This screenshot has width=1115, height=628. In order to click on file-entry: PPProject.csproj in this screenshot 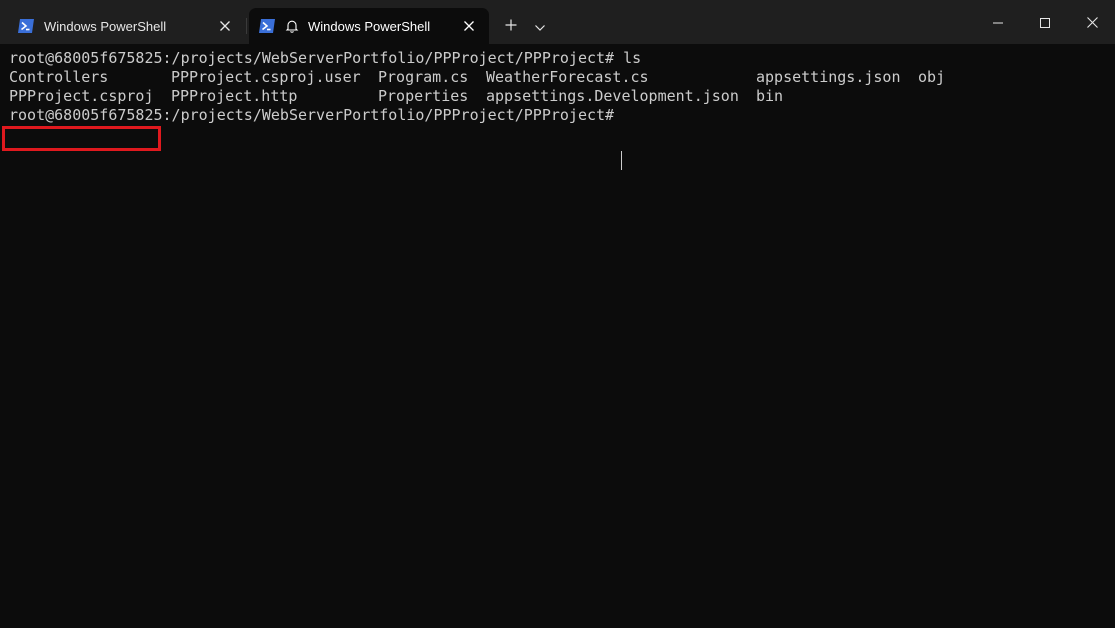, I will do `click(81, 96)`.